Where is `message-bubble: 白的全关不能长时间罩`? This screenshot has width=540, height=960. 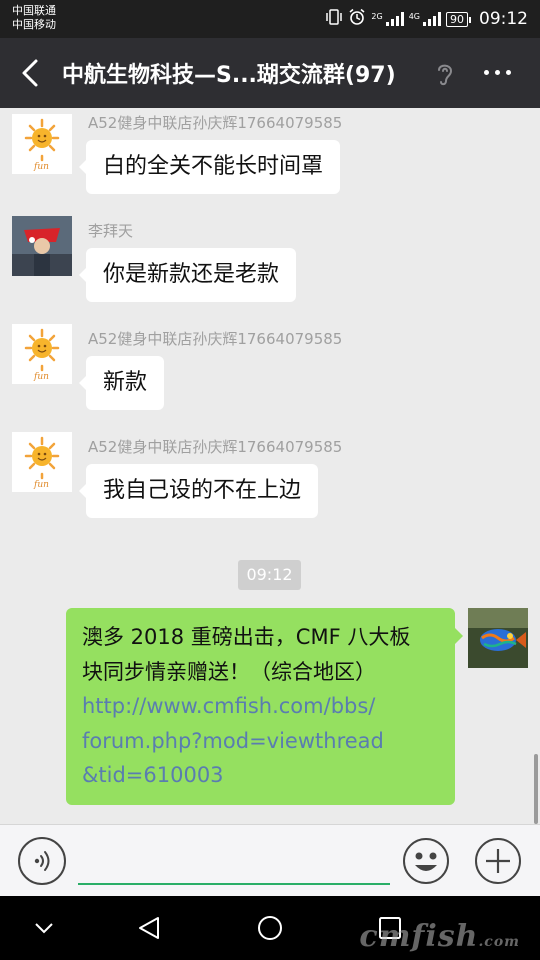
message-bubble: 白的全关不能长时间罩 is located at coordinates (209, 167).